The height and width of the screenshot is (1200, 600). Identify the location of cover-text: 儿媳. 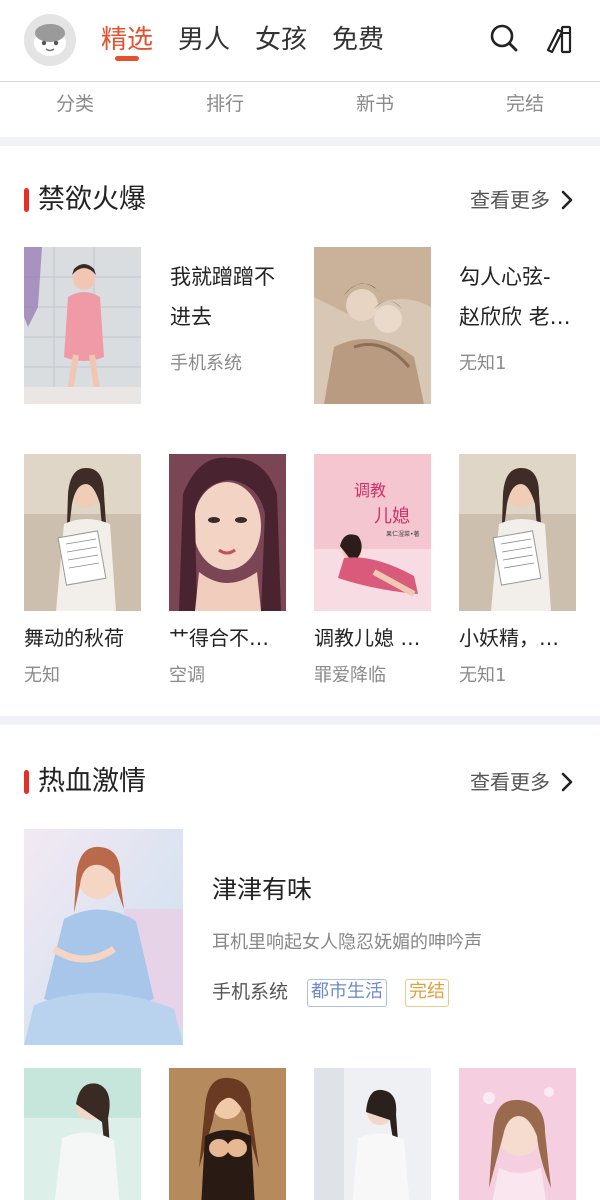
(392, 516).